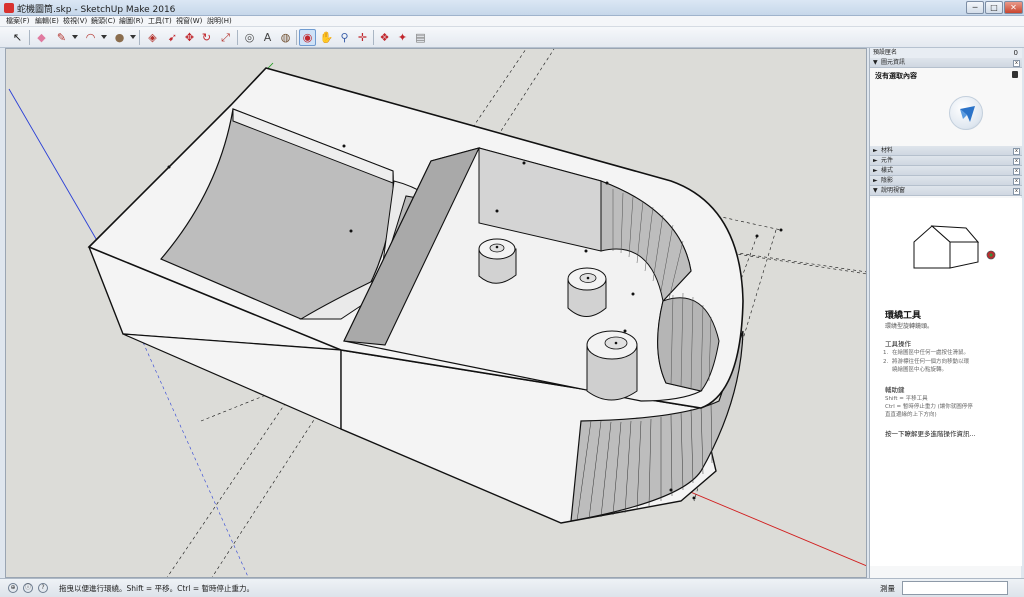 The image size is (1024, 597). What do you see at coordinates (47, 21) in the screenshot?
I see `menu-edit: 編輯(E)` at bounding box center [47, 21].